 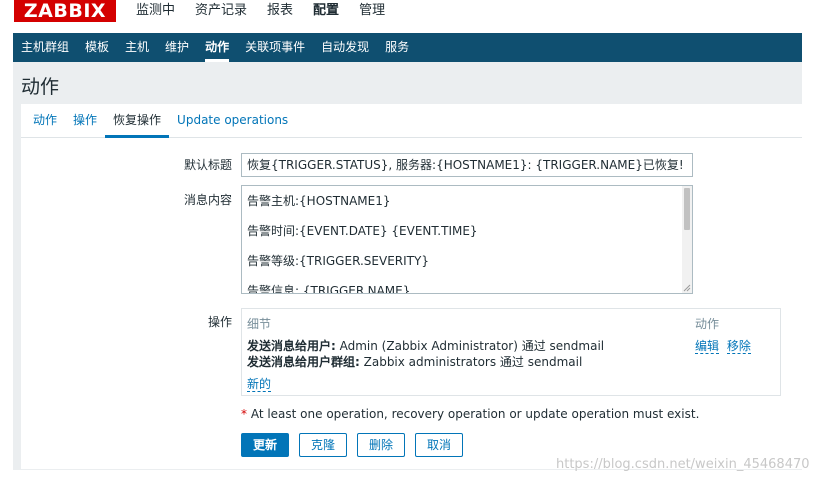 What do you see at coordinates (177, 47) in the screenshot?
I see `sub-menu-item-maintenance: 维护` at bounding box center [177, 47].